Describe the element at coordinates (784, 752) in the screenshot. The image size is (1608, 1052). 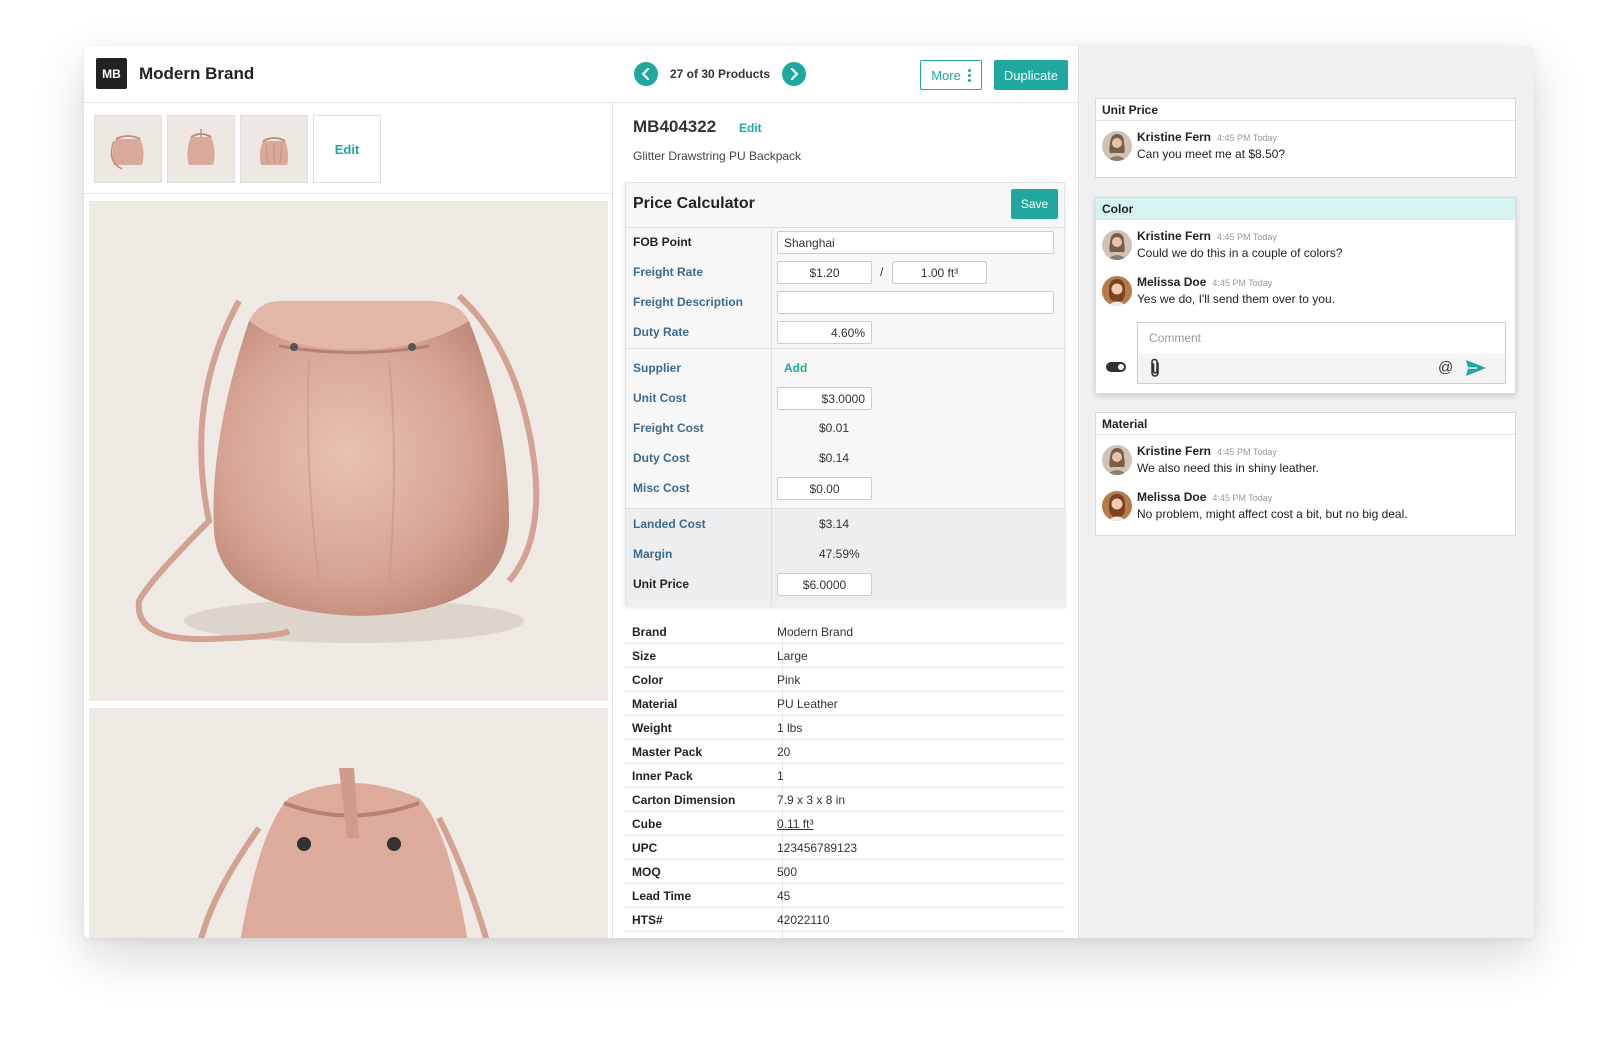
I see `spec-value: 20` at that location.